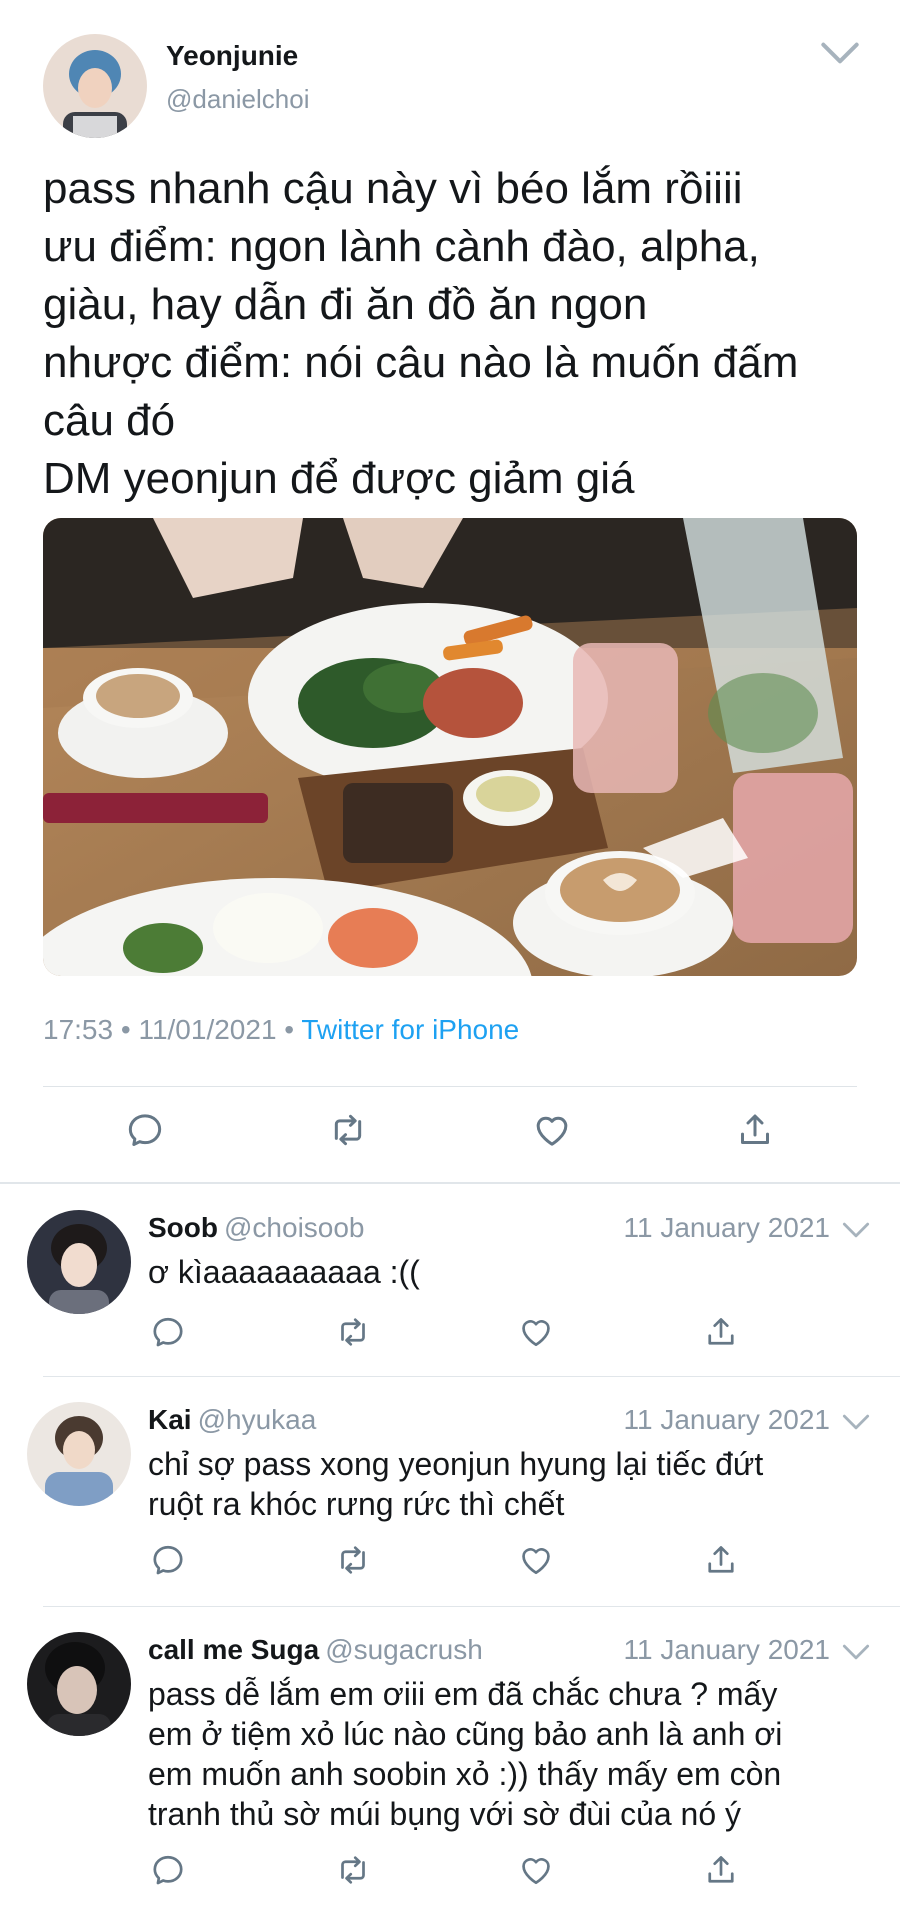 This screenshot has width=900, height=1920. I want to click on reply-author-handle: @hyukaa, so click(257, 1419).